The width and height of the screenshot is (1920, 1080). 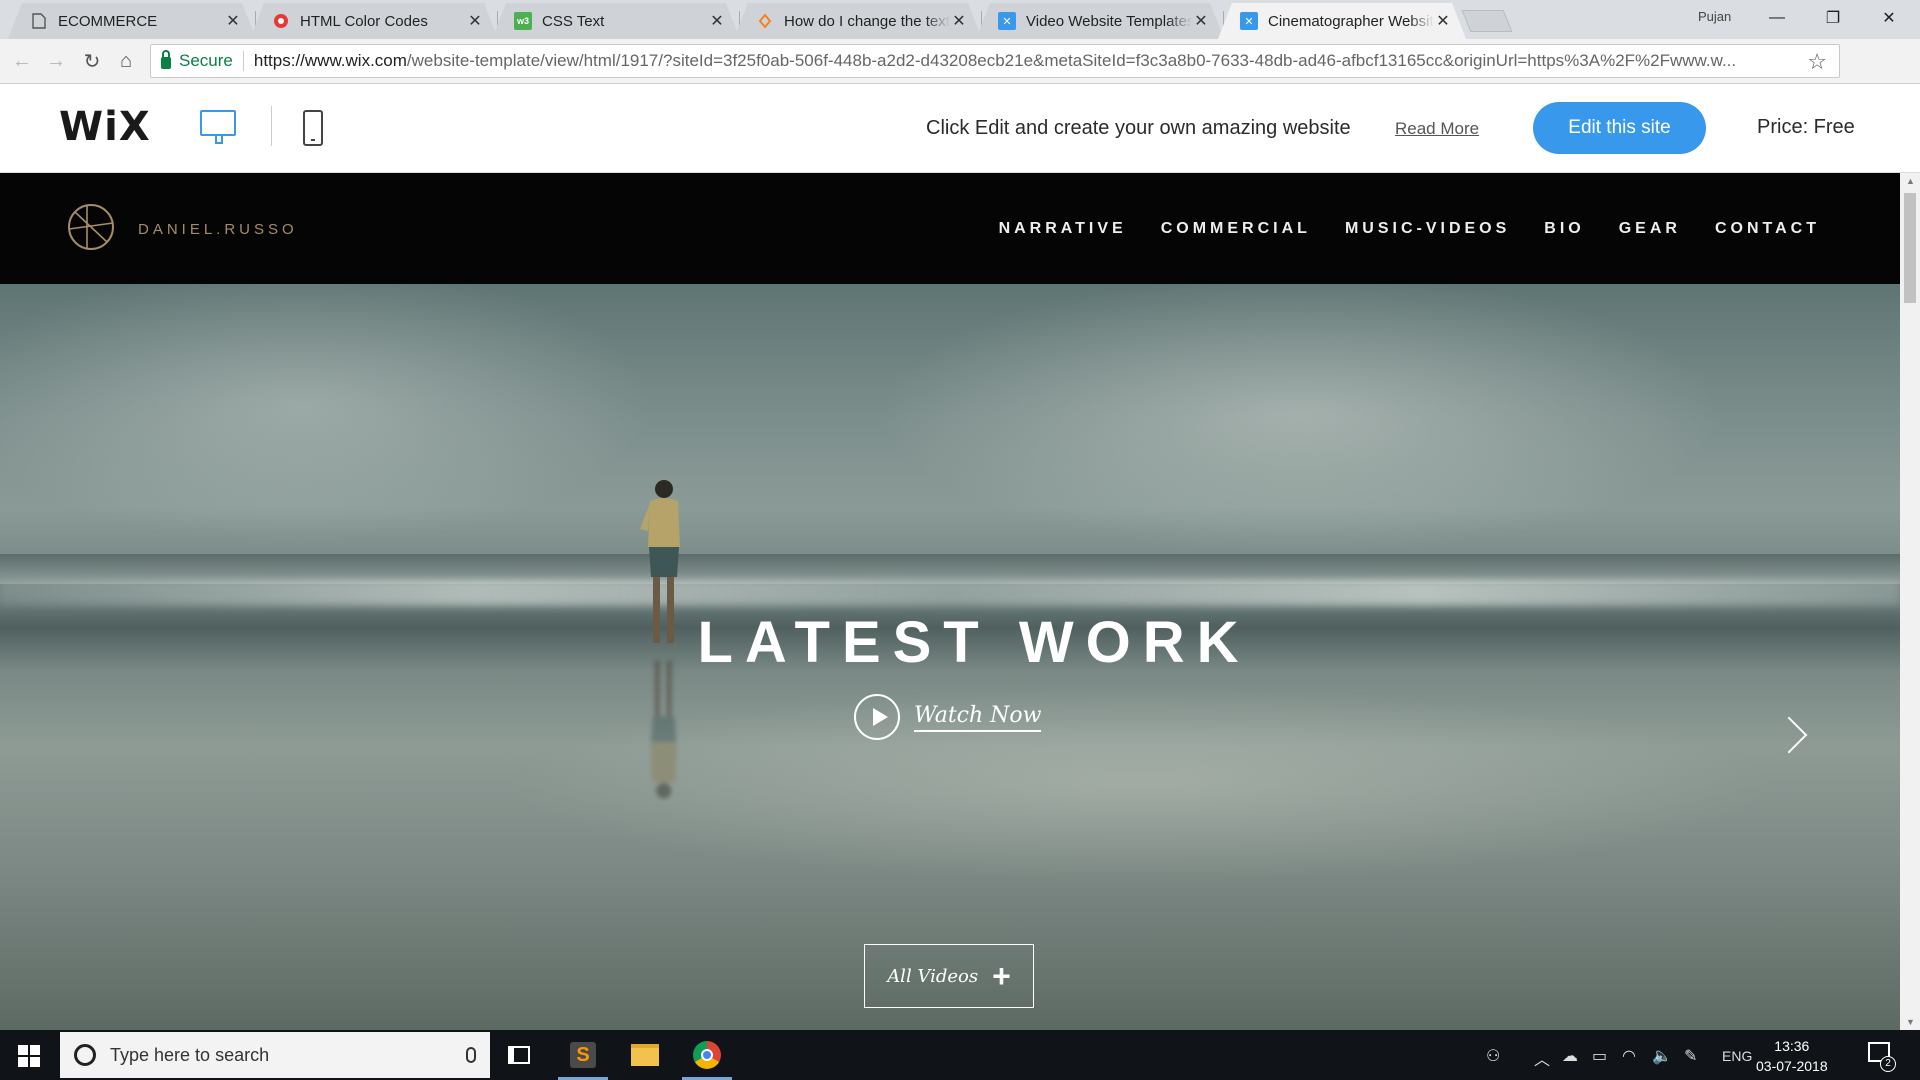 What do you see at coordinates (1437, 129) in the screenshot?
I see `read-more-link: Read More` at bounding box center [1437, 129].